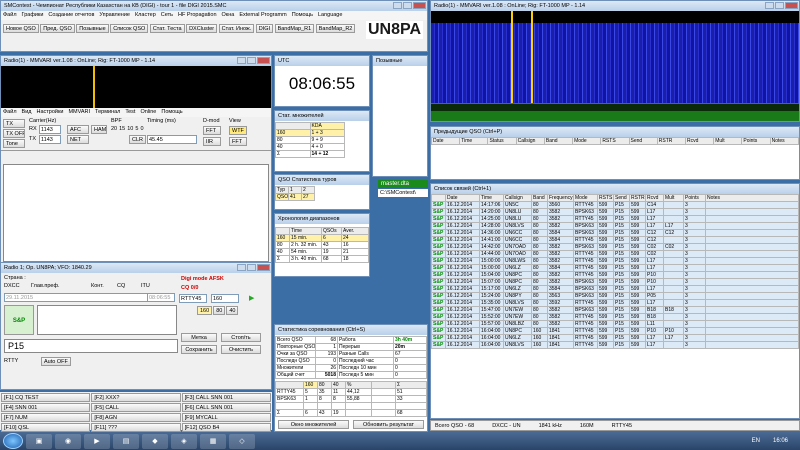  I want to click on callsign-input, so click(107, 320).